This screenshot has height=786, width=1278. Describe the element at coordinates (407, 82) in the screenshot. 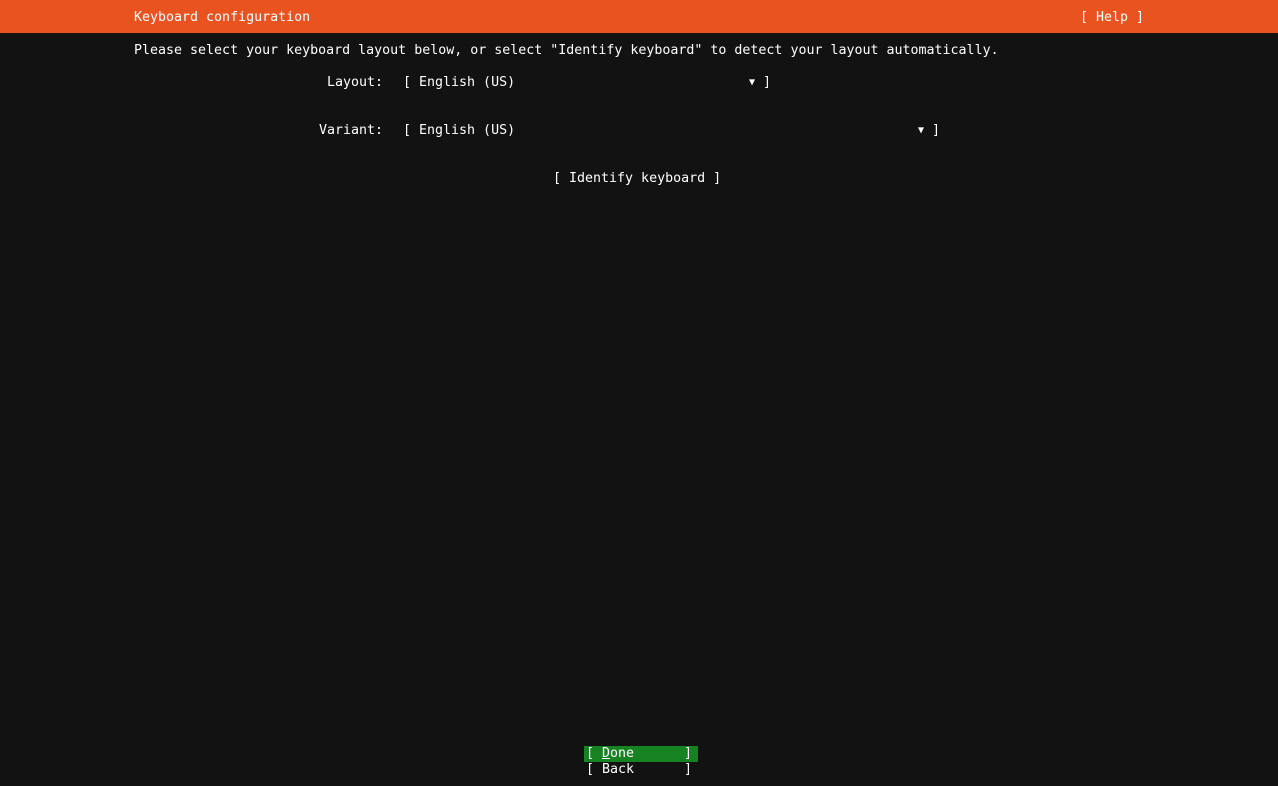

I see `layout-open-bracket: [` at that location.